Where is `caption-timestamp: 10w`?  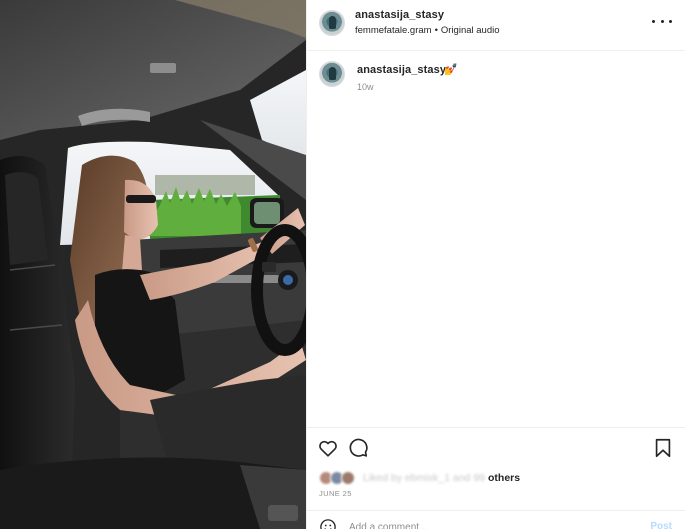
caption-timestamp: 10w is located at coordinates (365, 87).